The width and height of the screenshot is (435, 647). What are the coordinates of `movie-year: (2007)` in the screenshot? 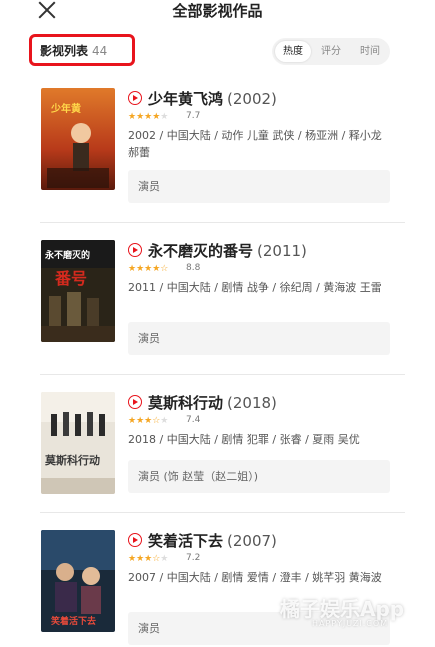 It's located at (252, 541).